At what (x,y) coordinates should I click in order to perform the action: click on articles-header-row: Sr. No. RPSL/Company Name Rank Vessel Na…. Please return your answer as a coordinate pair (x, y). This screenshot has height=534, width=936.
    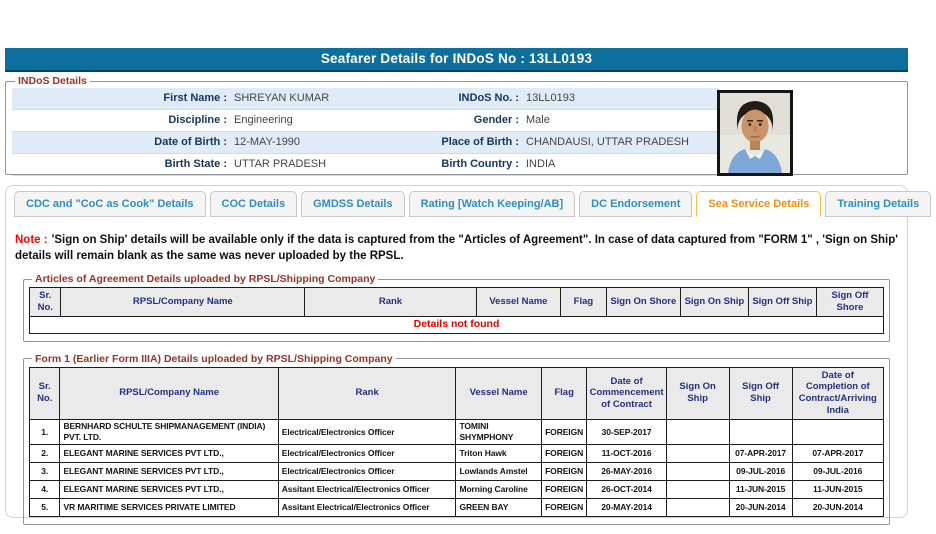
    Looking at the image, I should click on (456, 302).